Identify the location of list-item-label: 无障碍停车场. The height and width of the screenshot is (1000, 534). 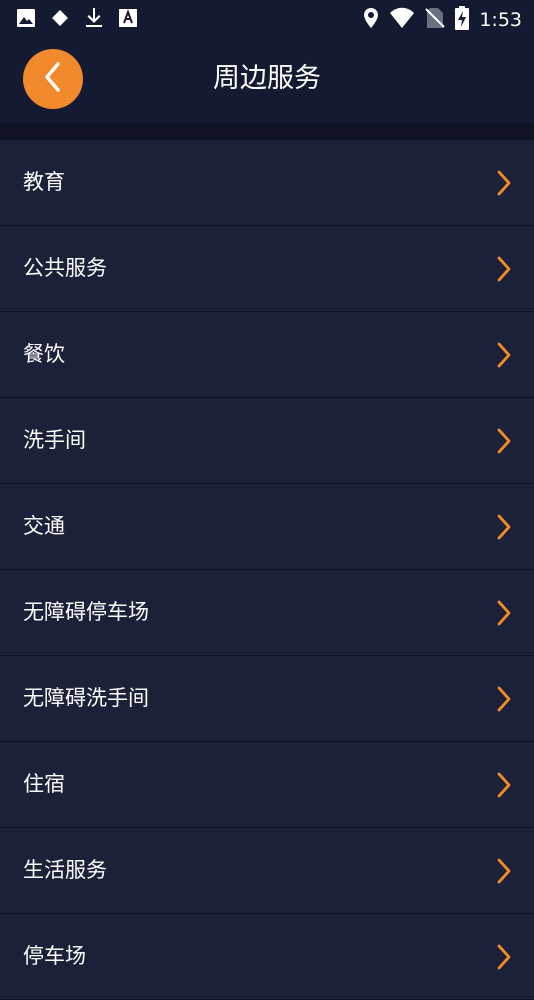
(86, 612).